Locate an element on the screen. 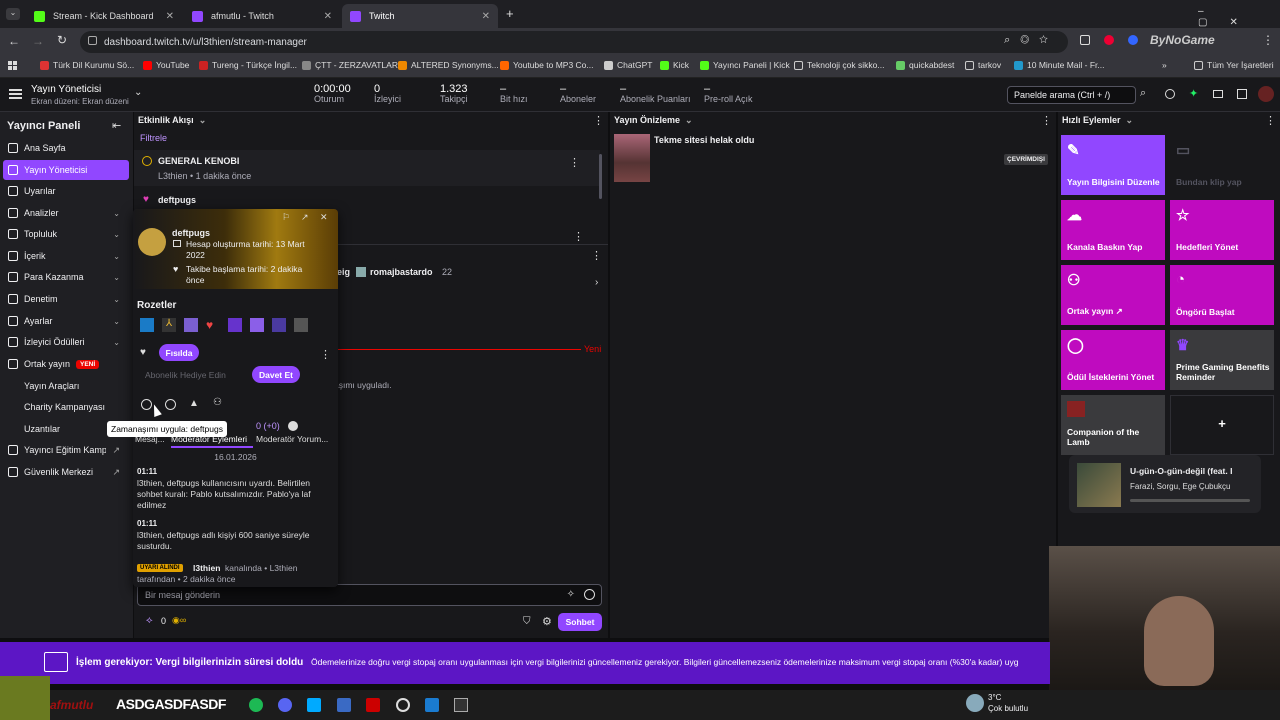 This screenshot has width=1280, height=720. tab-kick-dashboard: Stream - Kick Dashboard ✕ is located at coordinates (104, 16).